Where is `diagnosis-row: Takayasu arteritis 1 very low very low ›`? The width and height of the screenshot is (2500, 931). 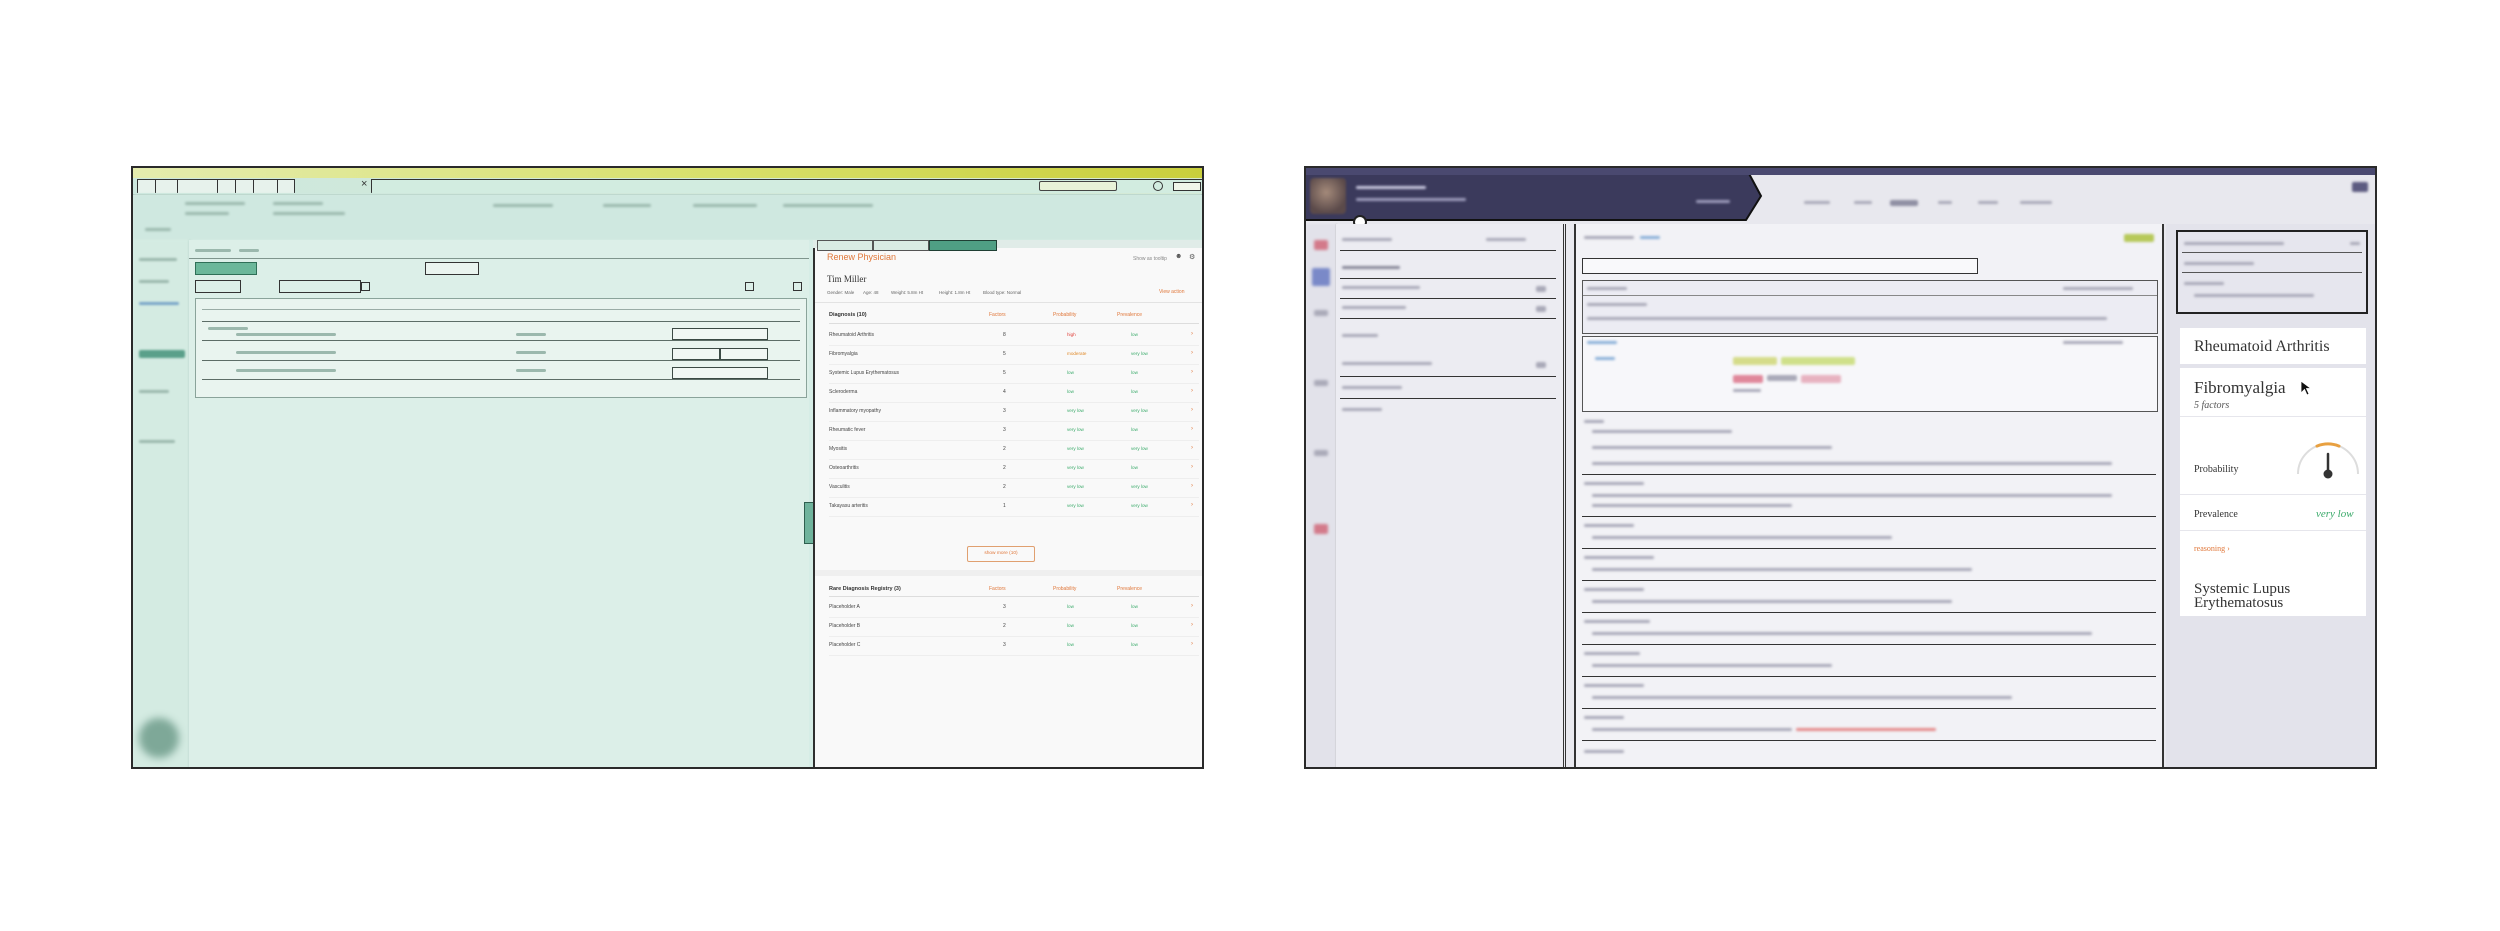
diagnosis-row: Takayasu arteritis 1 very low very low › is located at coordinates (1014, 507).